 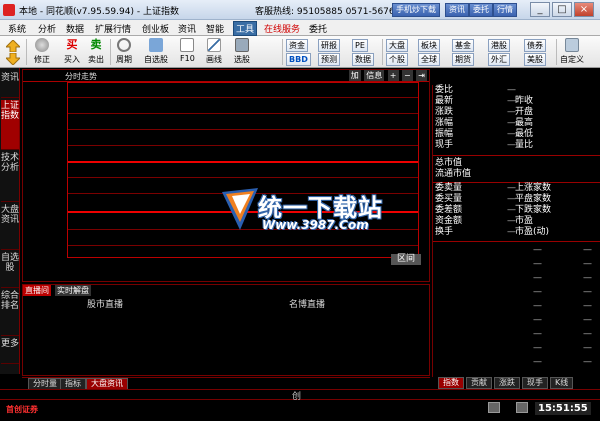 I want to click on quote-button: 行情, so click(x=505, y=10).